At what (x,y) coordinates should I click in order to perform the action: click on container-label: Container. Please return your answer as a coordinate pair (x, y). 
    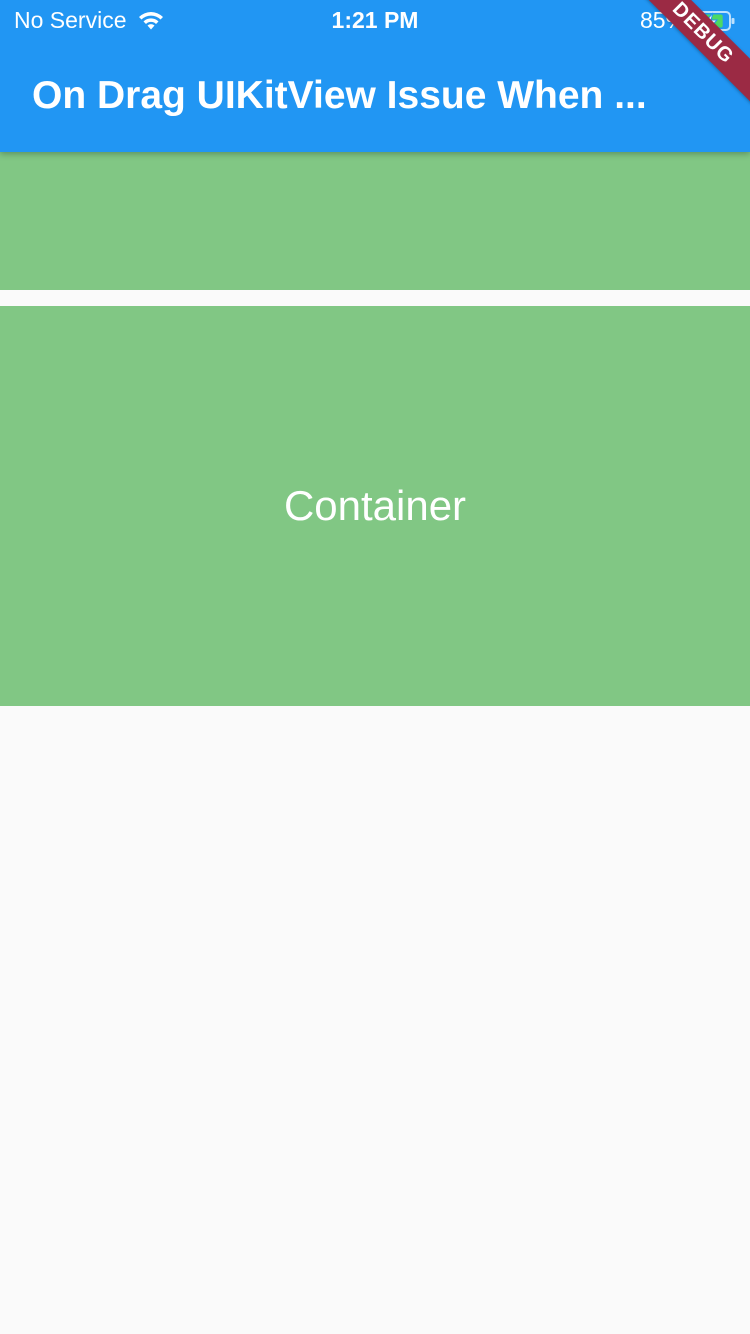
    Looking at the image, I should click on (375, 505).